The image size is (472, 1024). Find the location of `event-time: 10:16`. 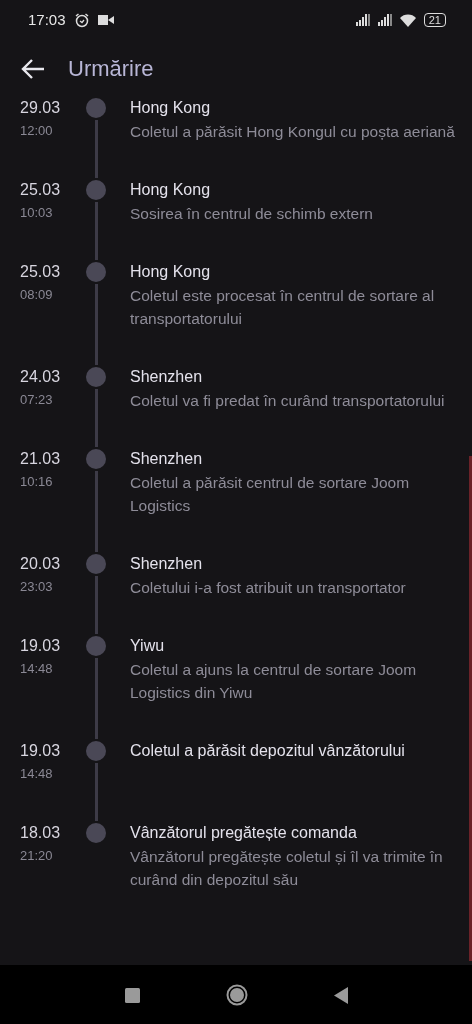

event-time: 10:16 is located at coordinates (37, 482).